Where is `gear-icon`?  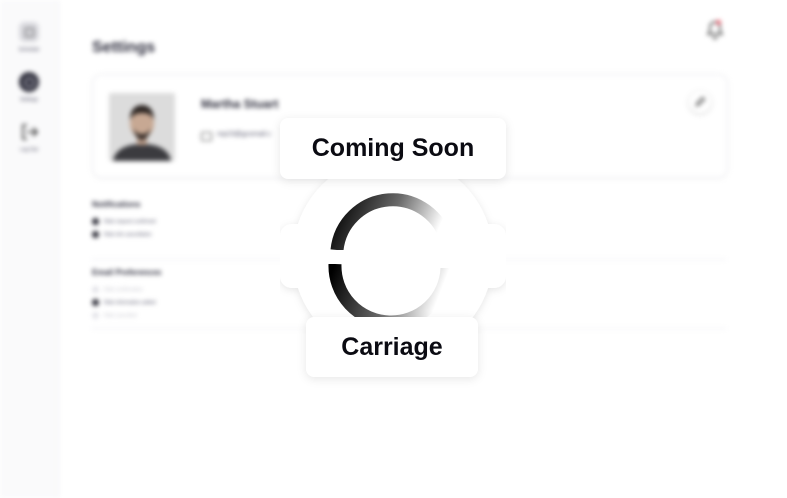
gear-icon is located at coordinates (29, 82).